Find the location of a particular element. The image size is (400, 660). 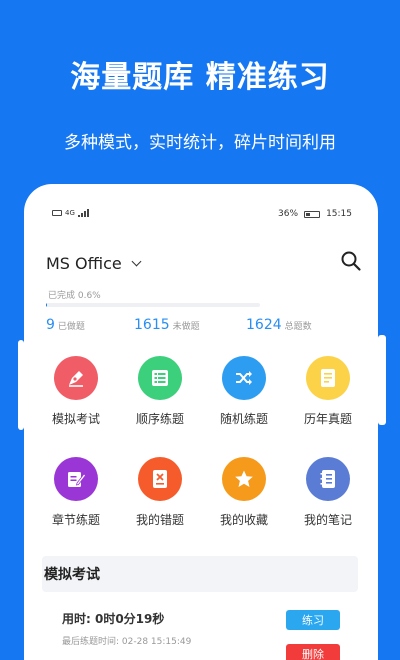

feature-label: 模拟考试 is located at coordinates (75, 419).